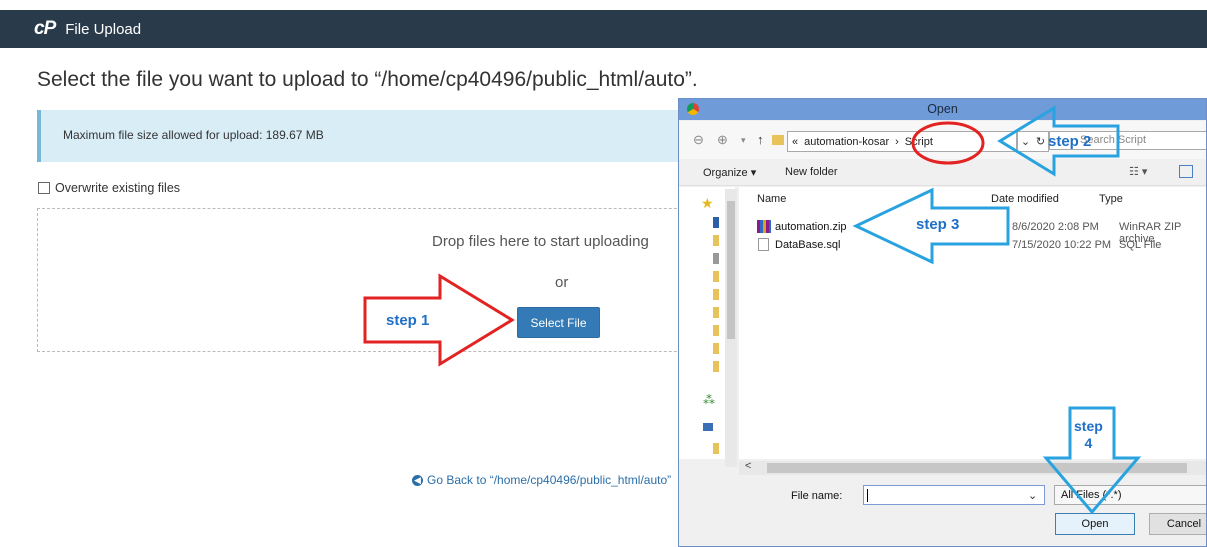  I want to click on folder-icon, so click(778, 140).